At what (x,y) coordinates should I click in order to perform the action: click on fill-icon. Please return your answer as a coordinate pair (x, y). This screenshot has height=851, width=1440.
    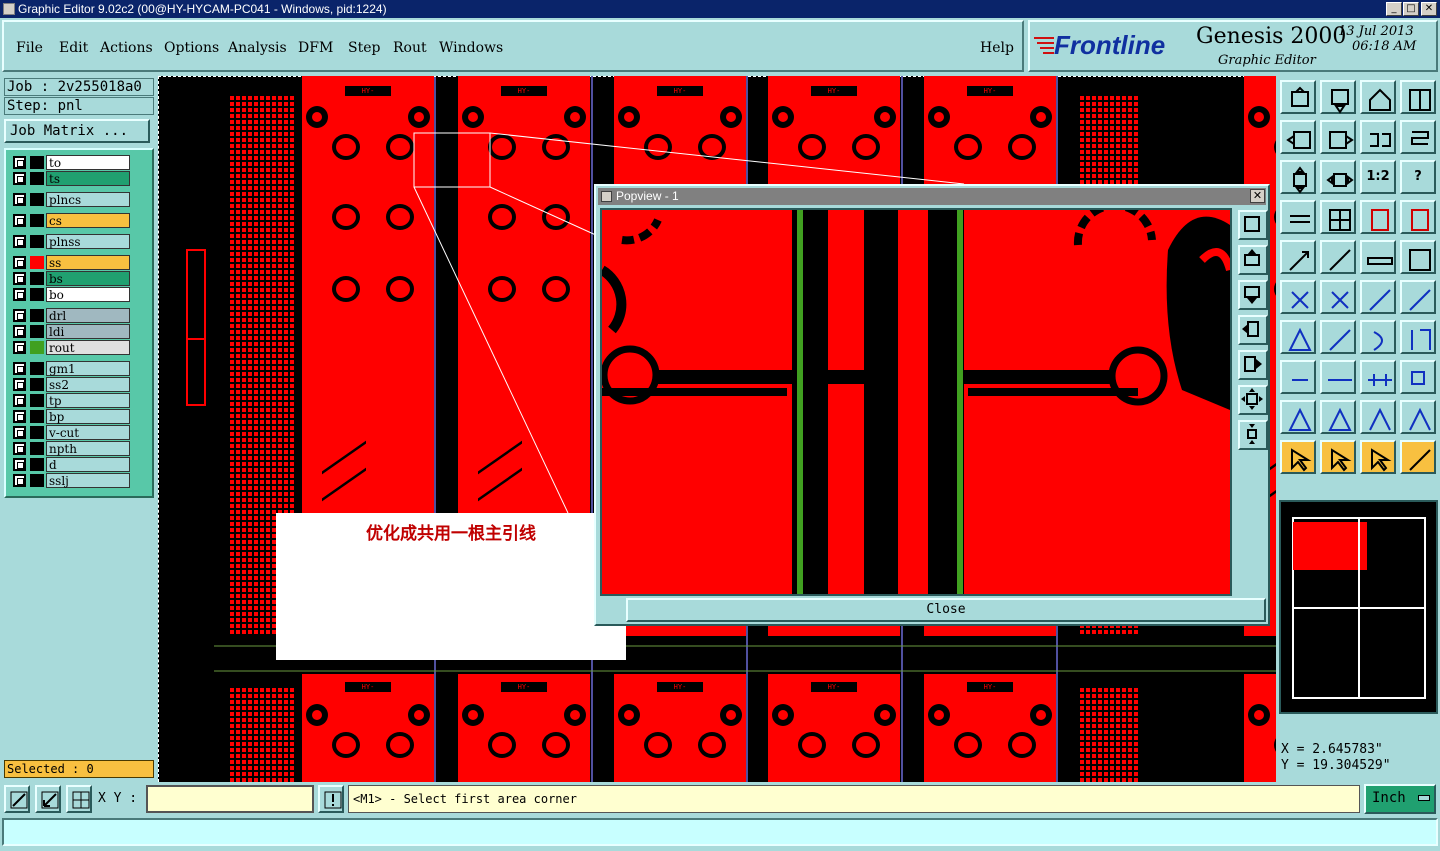
    Looking at the image, I should click on (1418, 337).